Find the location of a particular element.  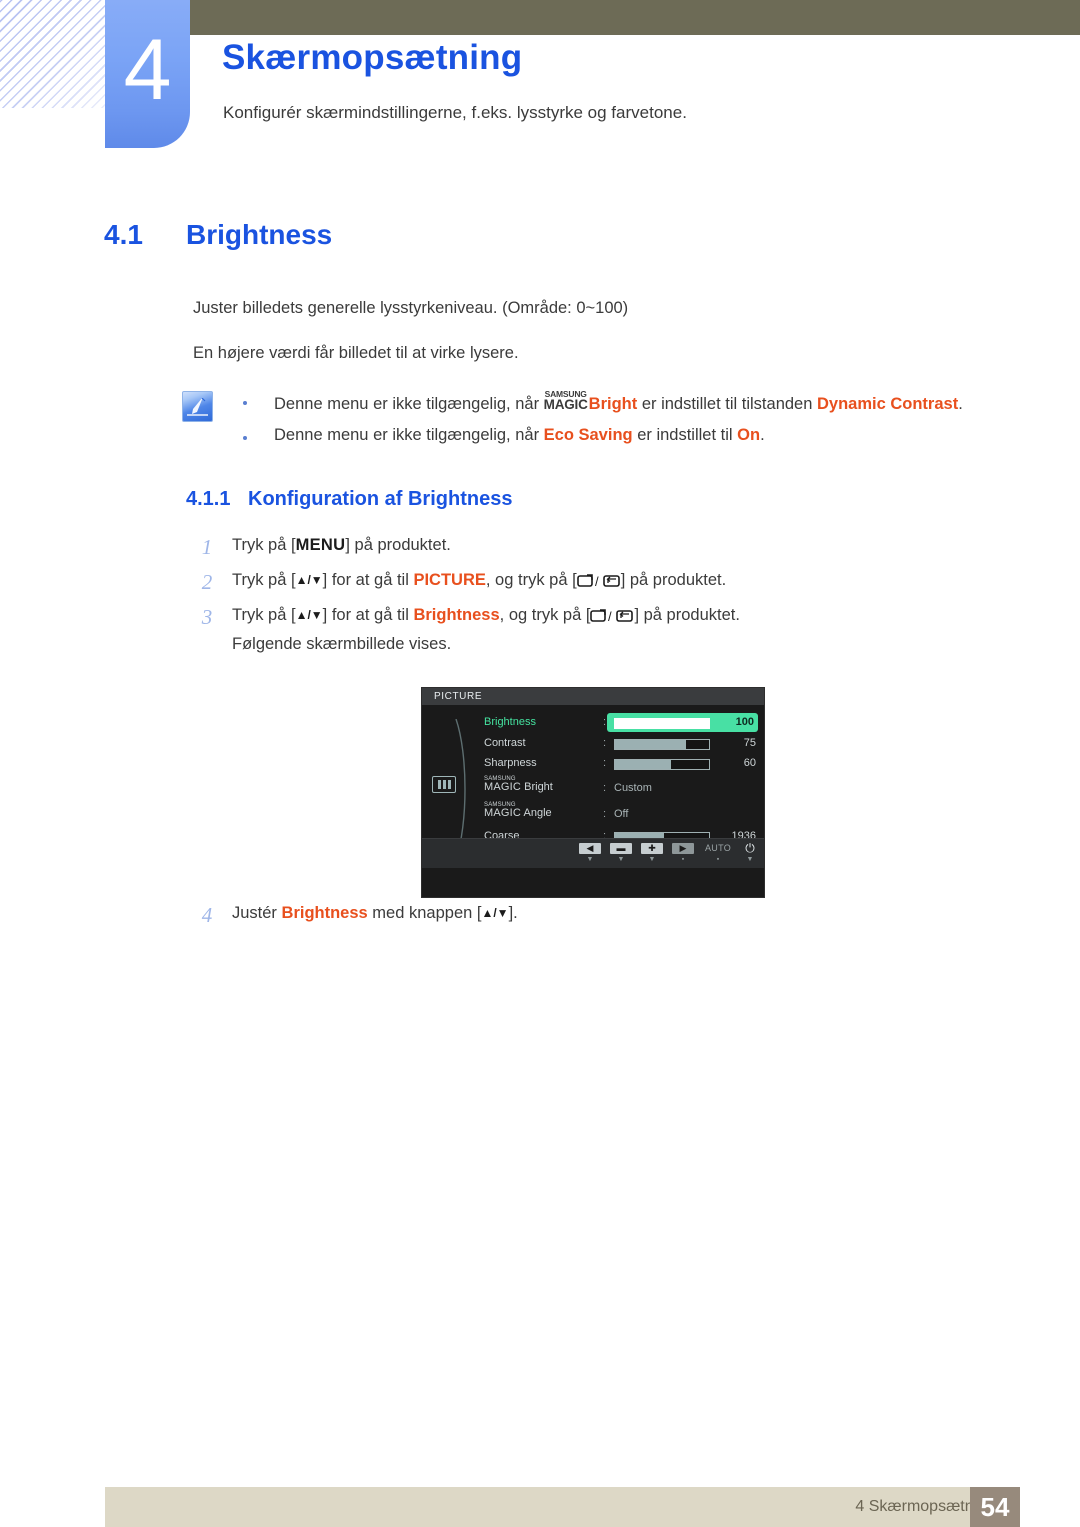

osd-row-value: Custom is located at coordinates (633, 787).